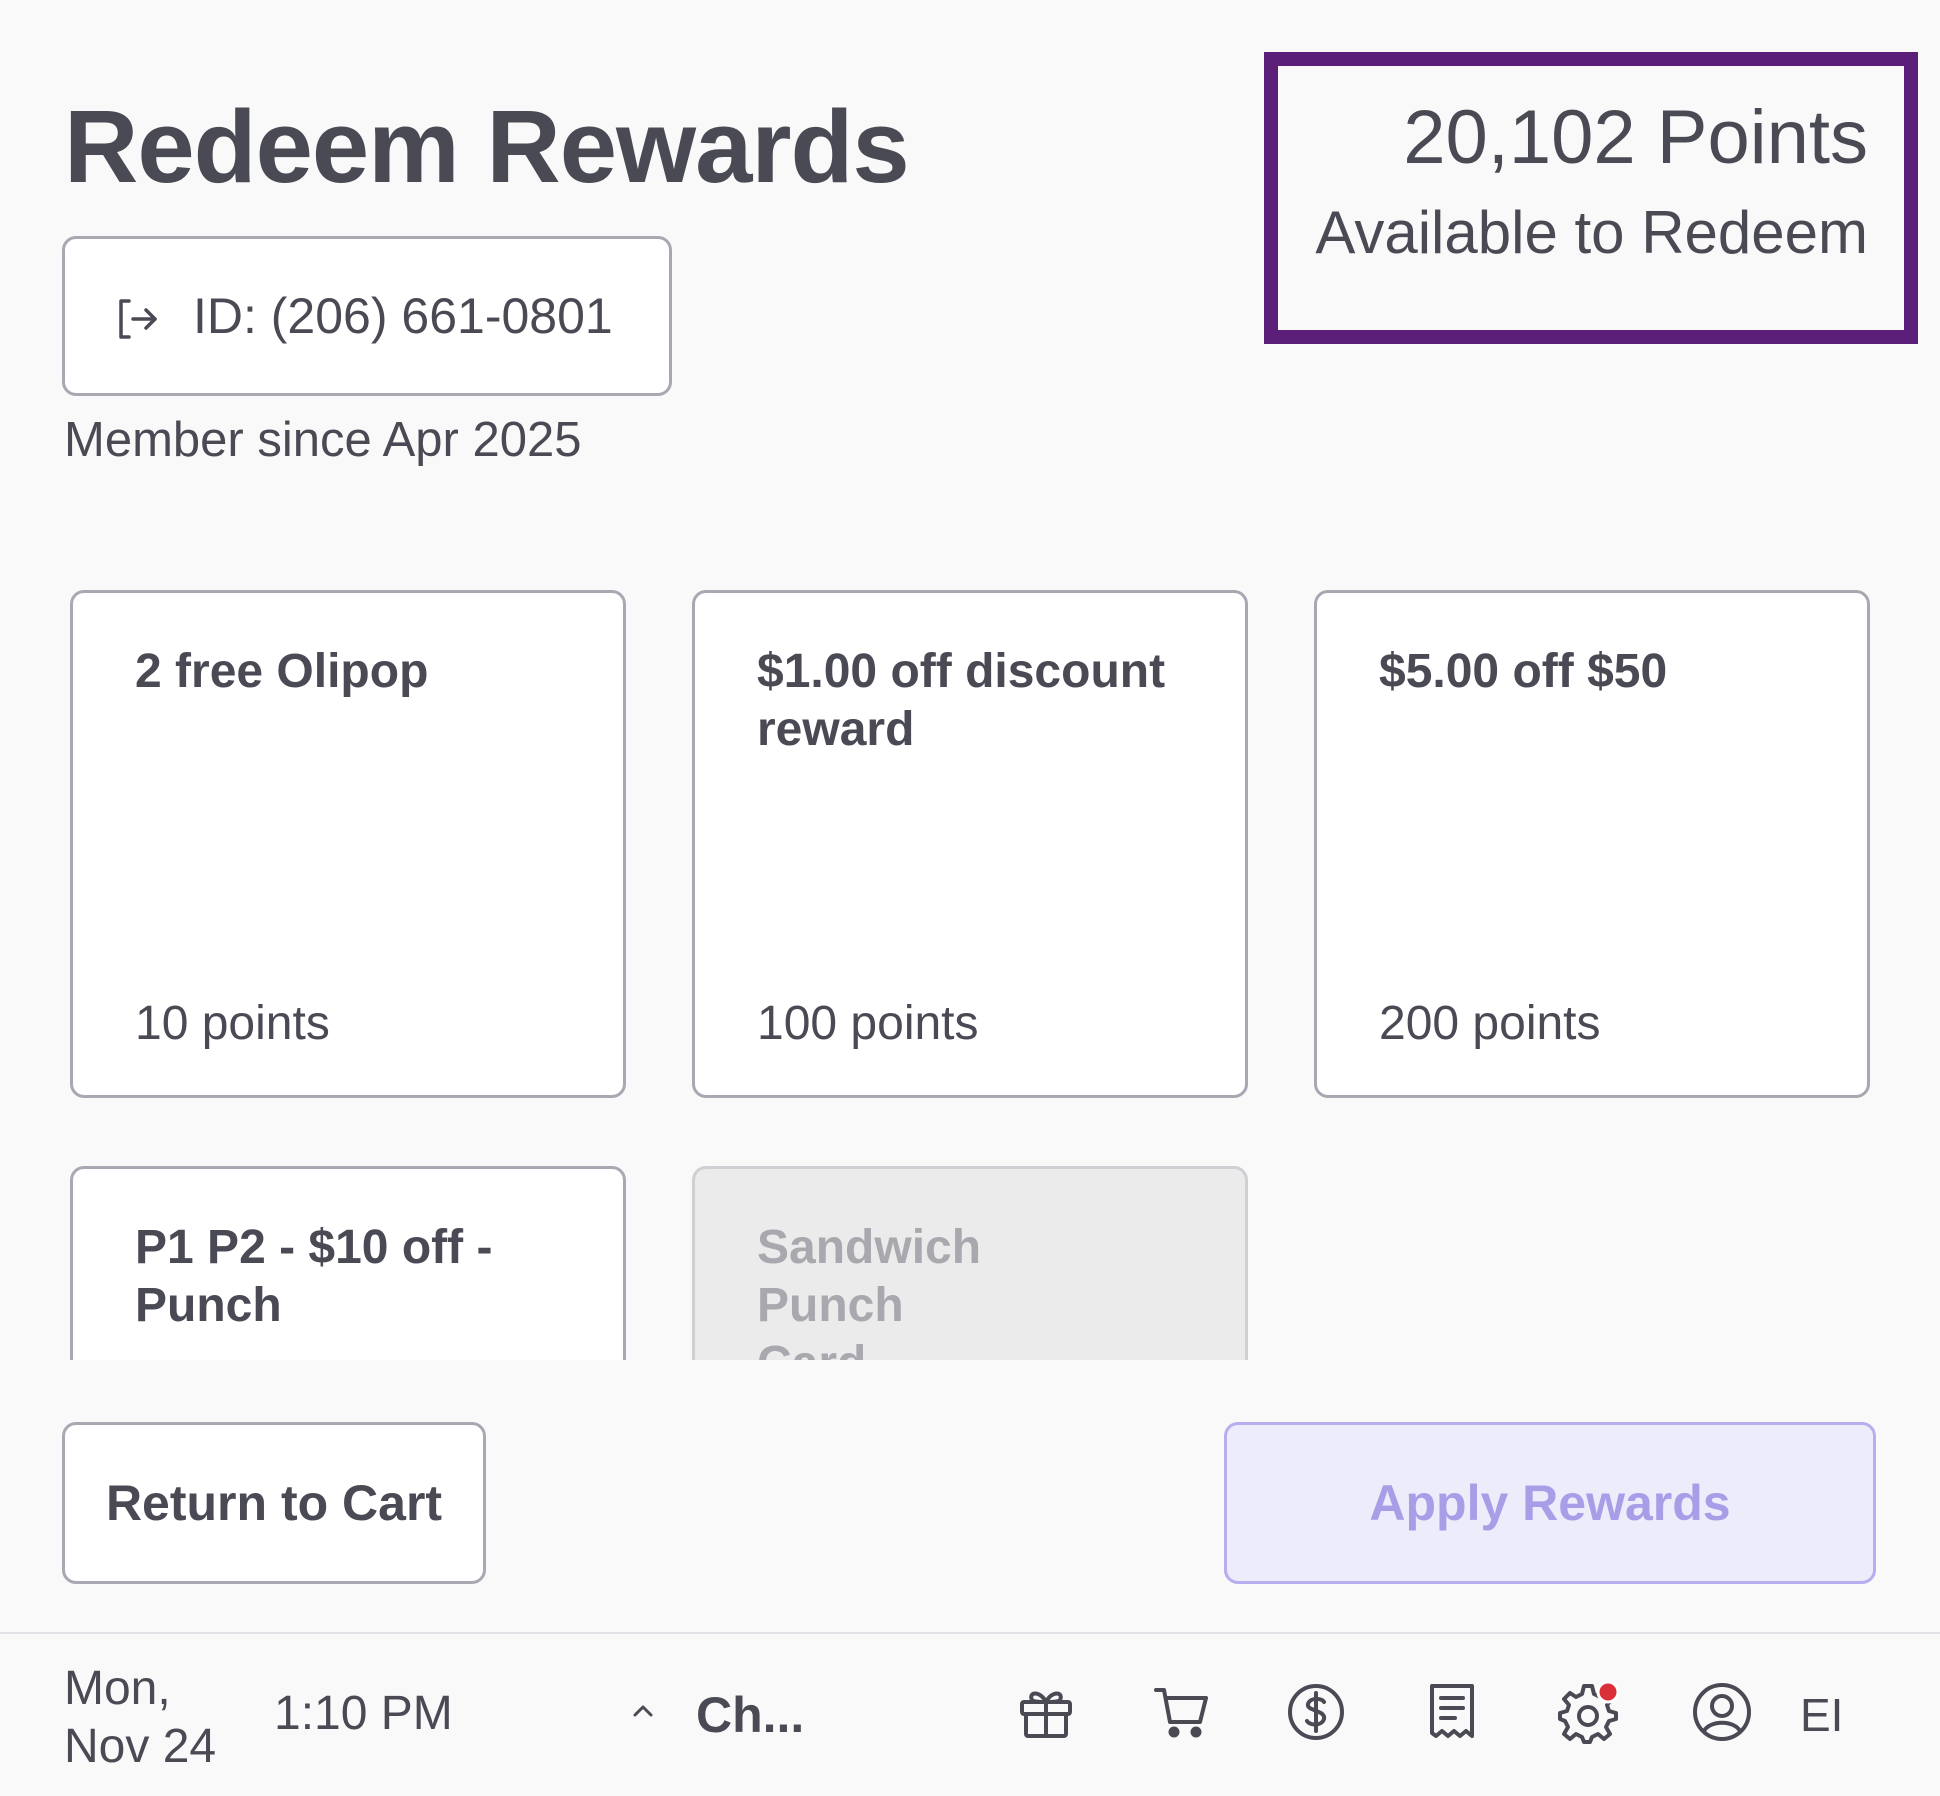 The width and height of the screenshot is (1940, 1796). What do you see at coordinates (323, 440) in the screenshot?
I see `member-since-text: Member since Apr 2025` at bounding box center [323, 440].